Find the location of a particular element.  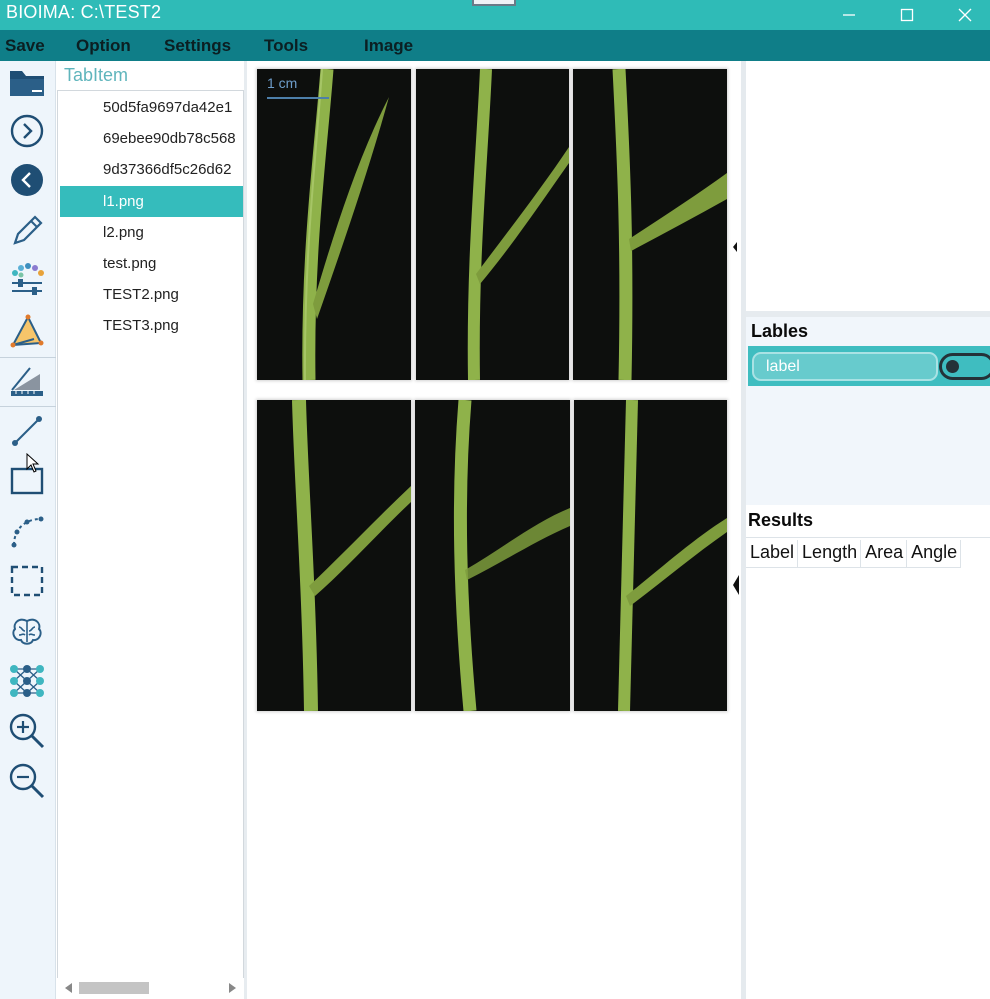

window-icon is located at coordinates (494, 3).